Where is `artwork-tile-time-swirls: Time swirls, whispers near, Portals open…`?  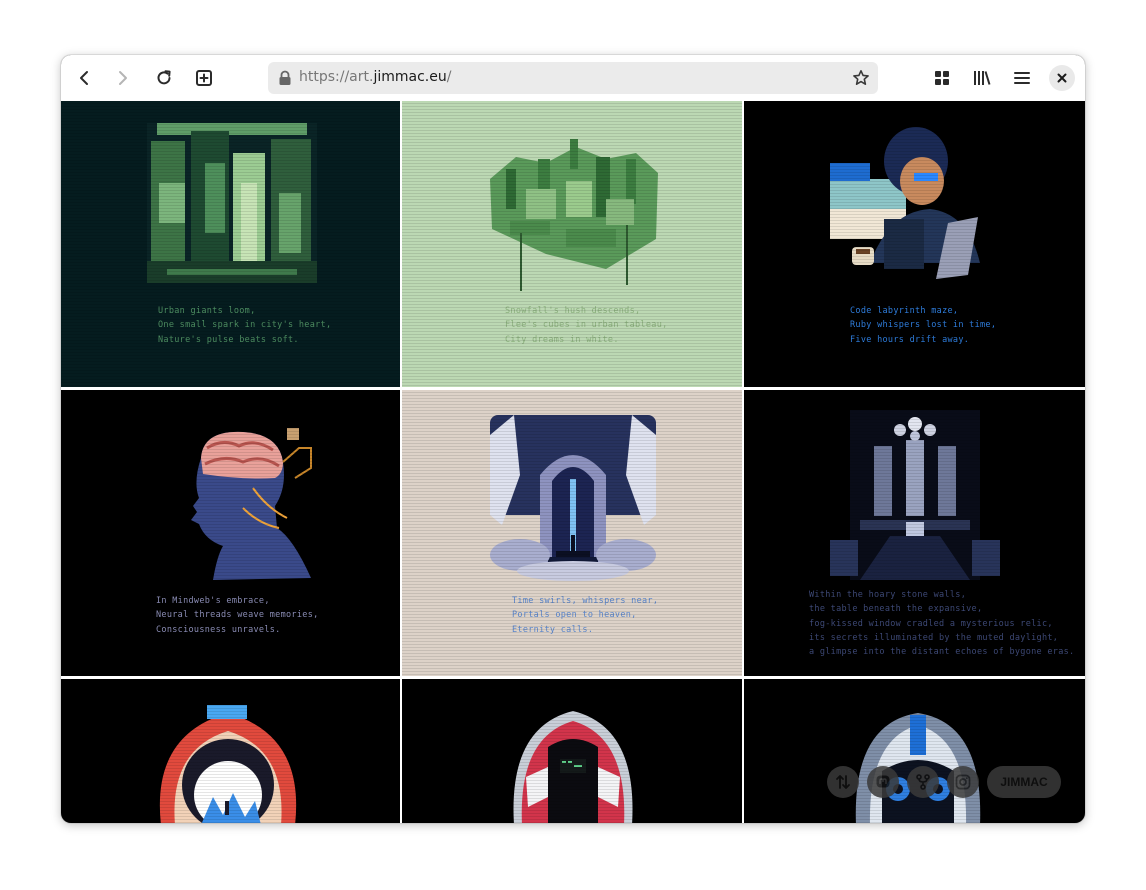 artwork-tile-time-swirls: Time swirls, whispers near, Portals open… is located at coordinates (572, 533).